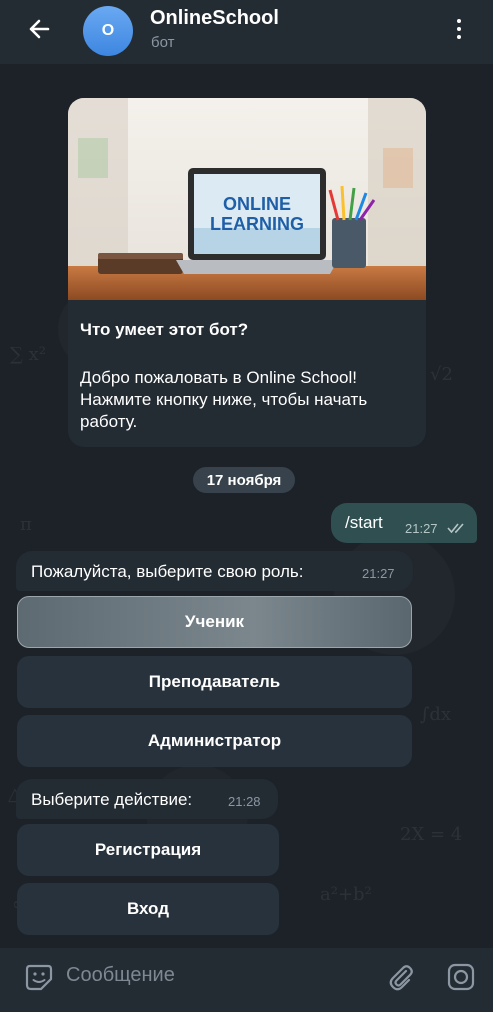  I want to click on login-button: Вход, so click(148, 909).